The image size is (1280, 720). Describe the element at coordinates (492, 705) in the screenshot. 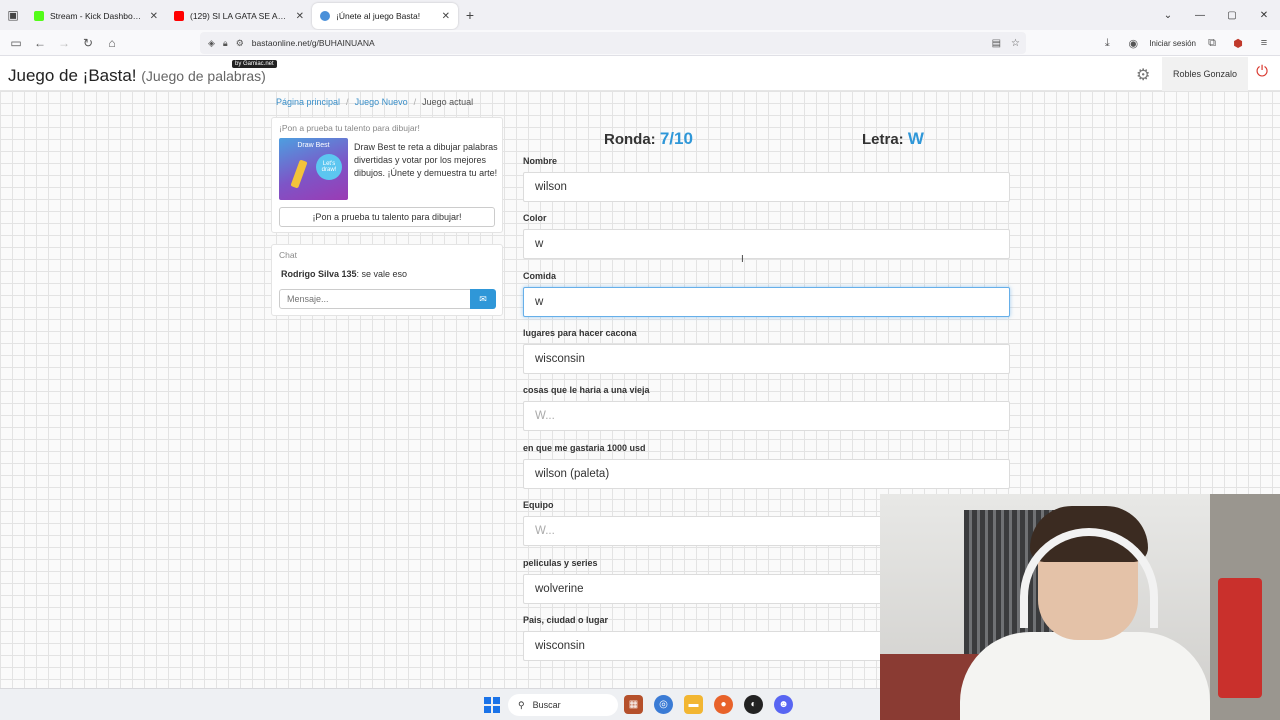

I see `windows-start-icon` at that location.